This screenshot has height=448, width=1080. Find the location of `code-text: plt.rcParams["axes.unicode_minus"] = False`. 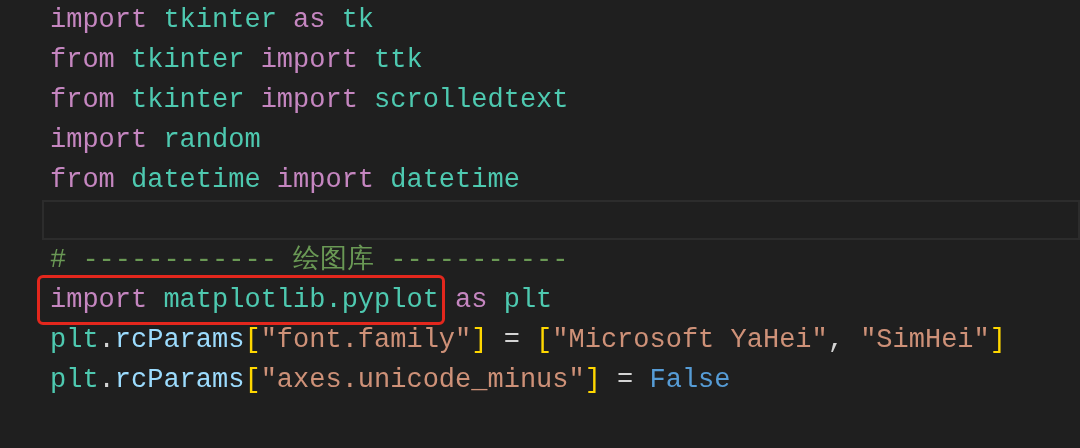

code-text: plt.rcParams["axes.unicode_minus"] = False is located at coordinates (390, 380).